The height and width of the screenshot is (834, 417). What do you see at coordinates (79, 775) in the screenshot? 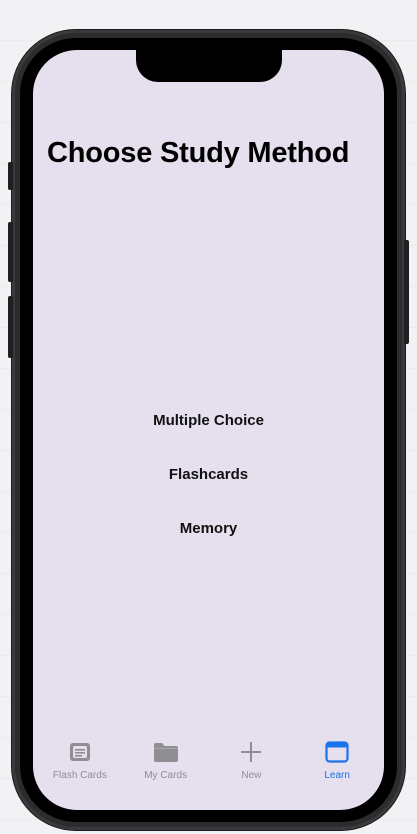
I see `tab-label: Flash Cards` at bounding box center [79, 775].